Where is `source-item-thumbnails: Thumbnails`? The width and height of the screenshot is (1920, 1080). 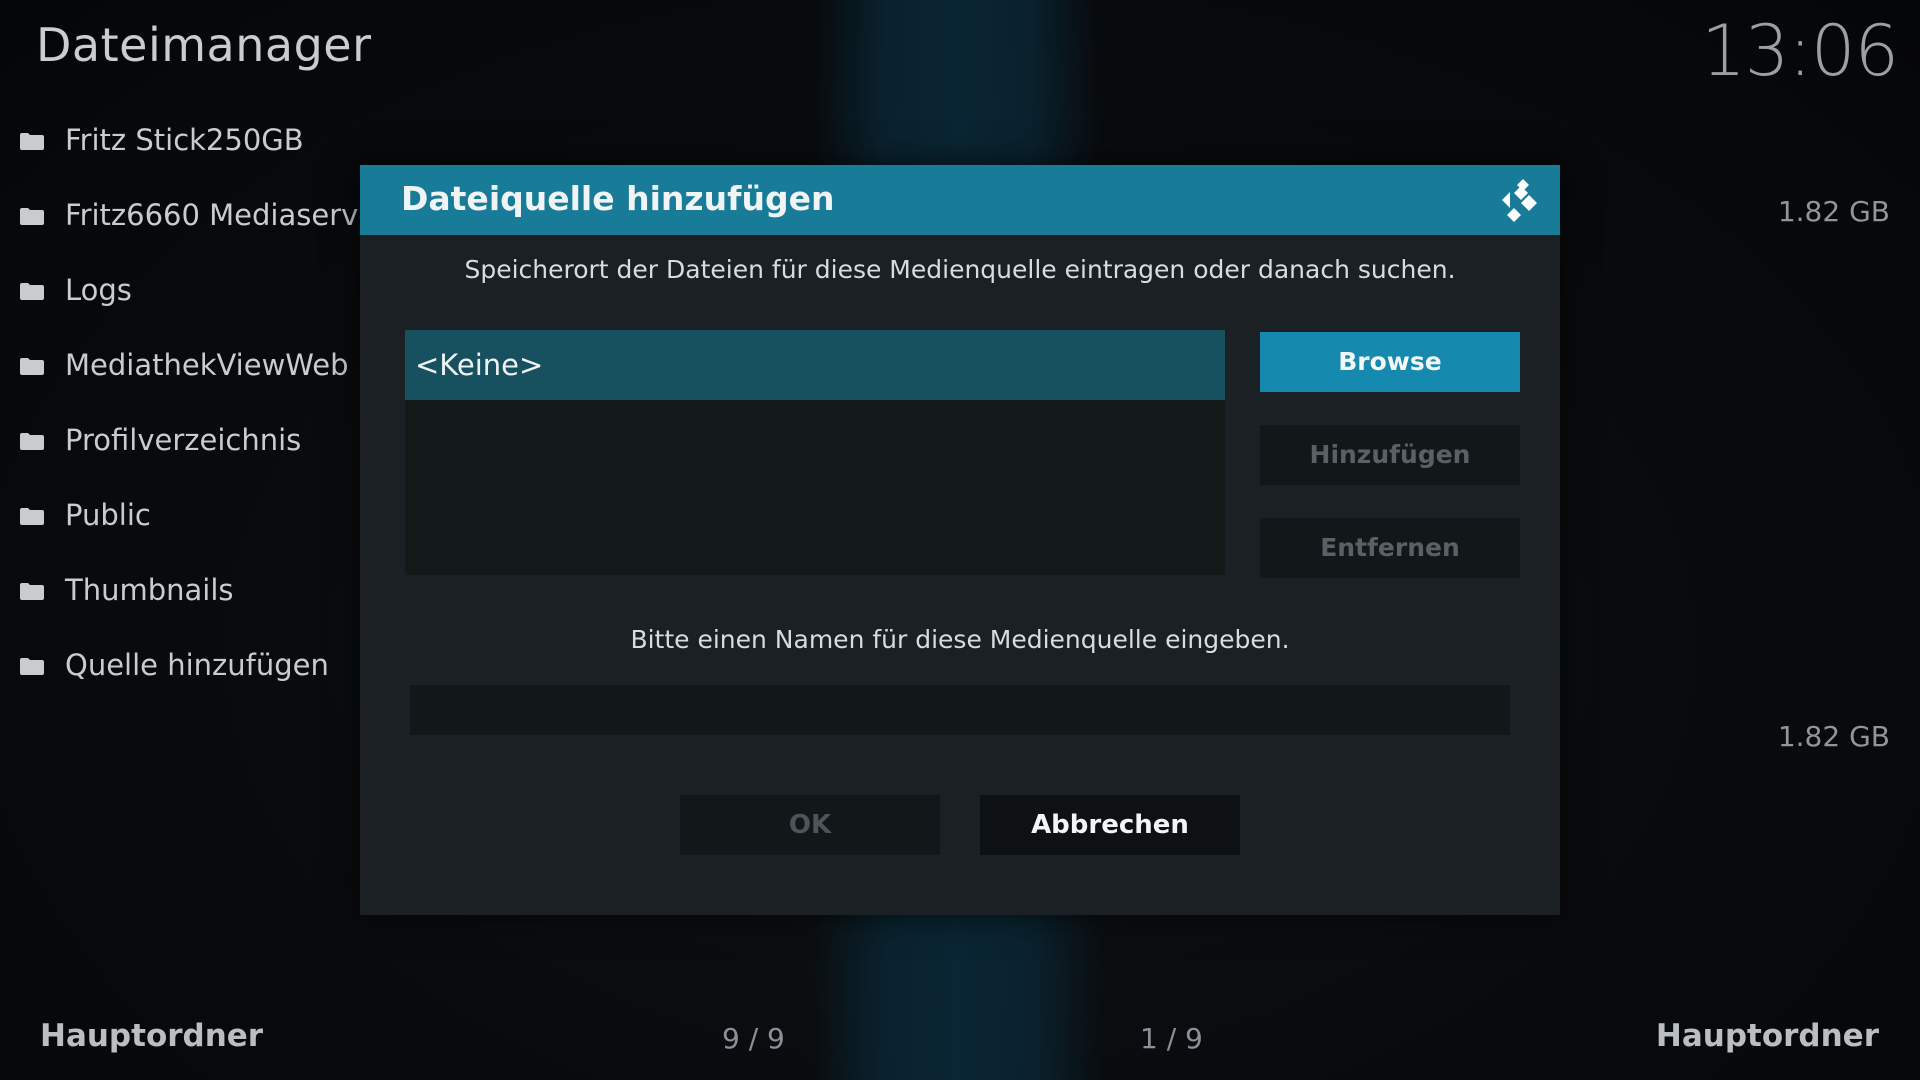 source-item-thumbnails: Thumbnails is located at coordinates (180, 592).